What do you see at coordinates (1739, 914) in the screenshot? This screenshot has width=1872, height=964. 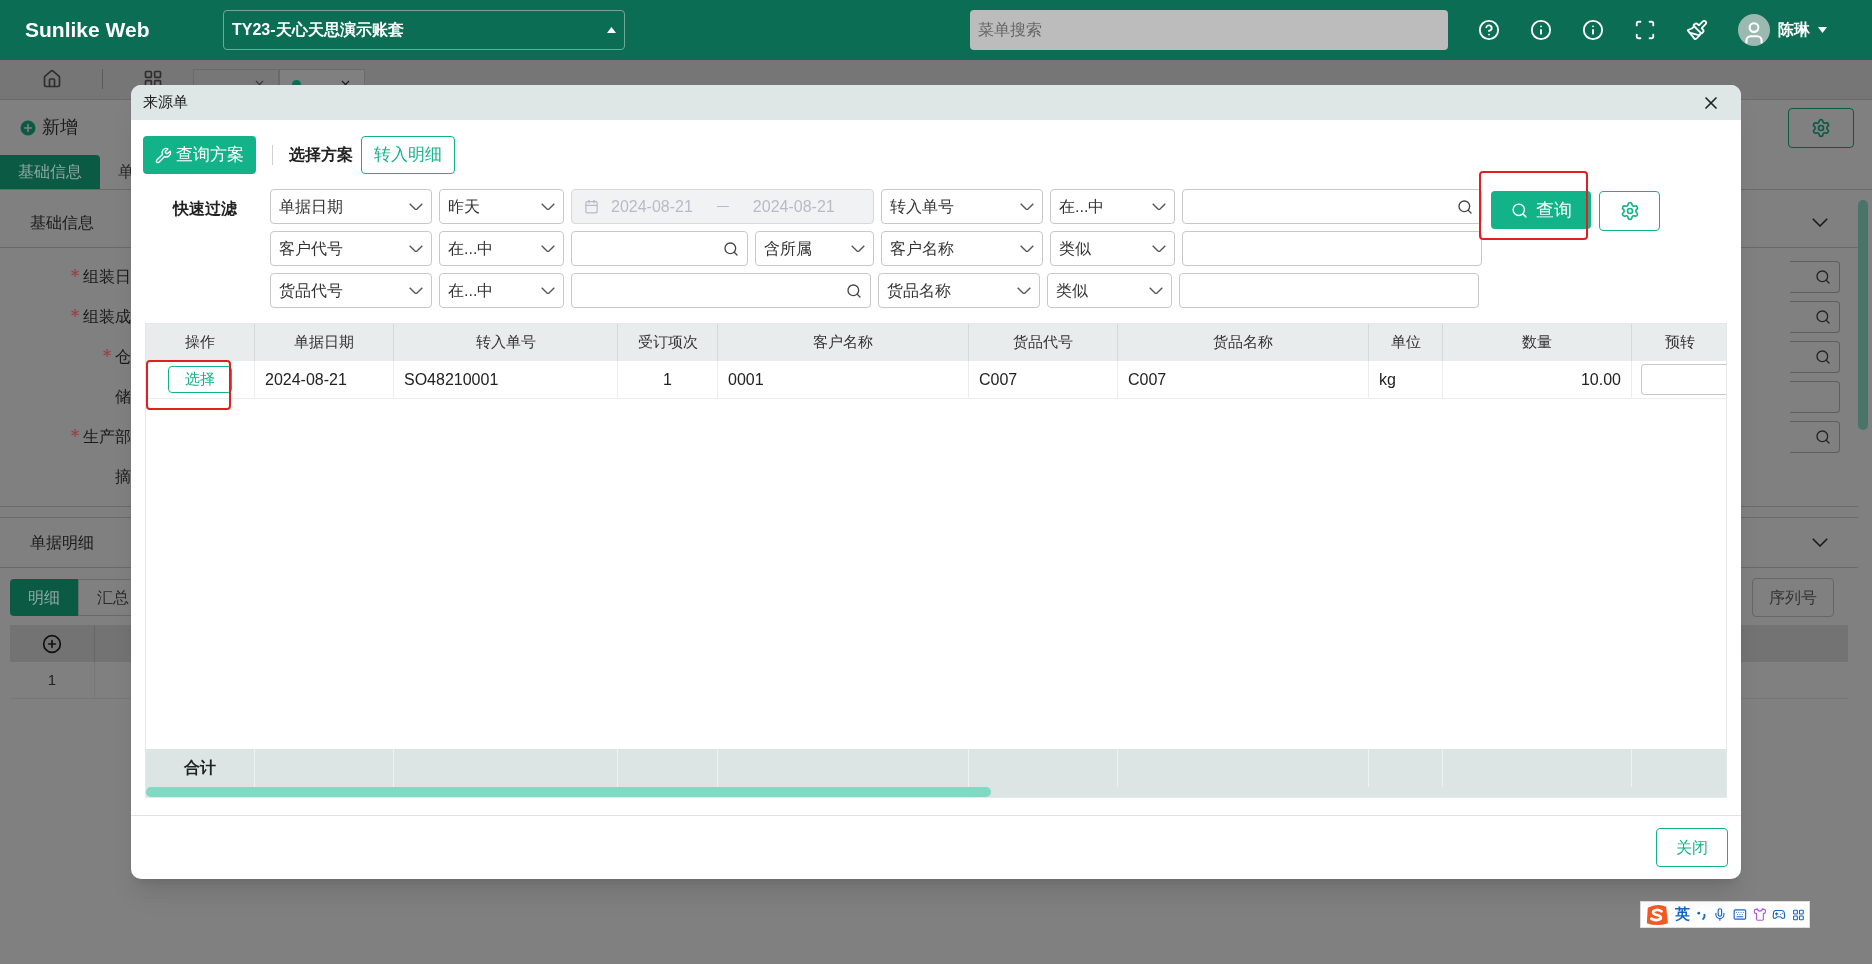 I see `keyboard-icon` at bounding box center [1739, 914].